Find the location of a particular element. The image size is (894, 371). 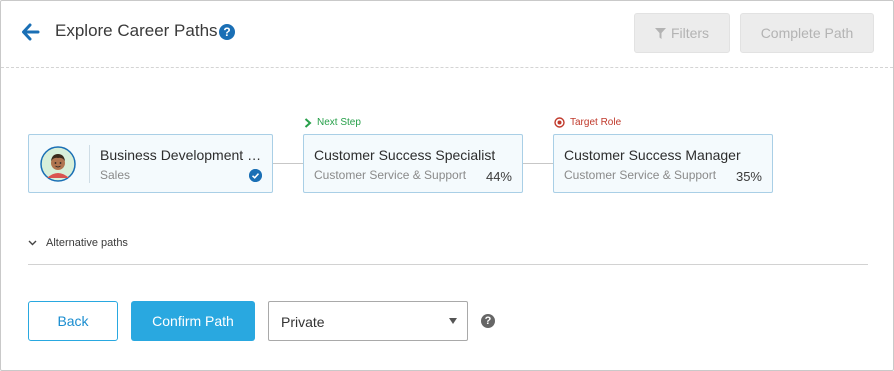

back-button: Back is located at coordinates (73, 321).